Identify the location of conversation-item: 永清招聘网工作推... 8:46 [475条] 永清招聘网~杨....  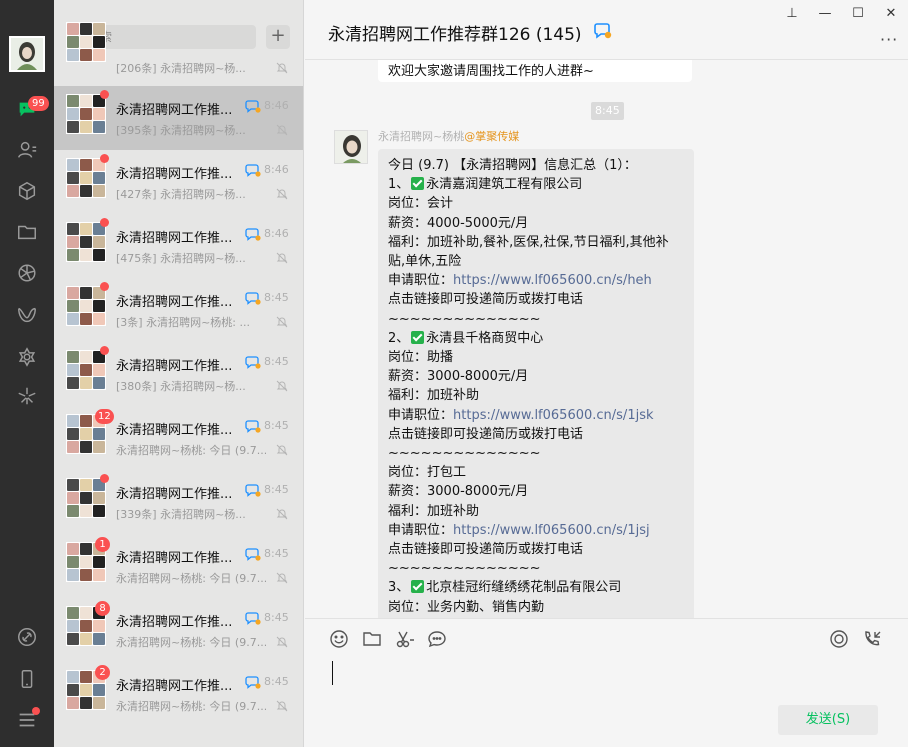
(178, 246).